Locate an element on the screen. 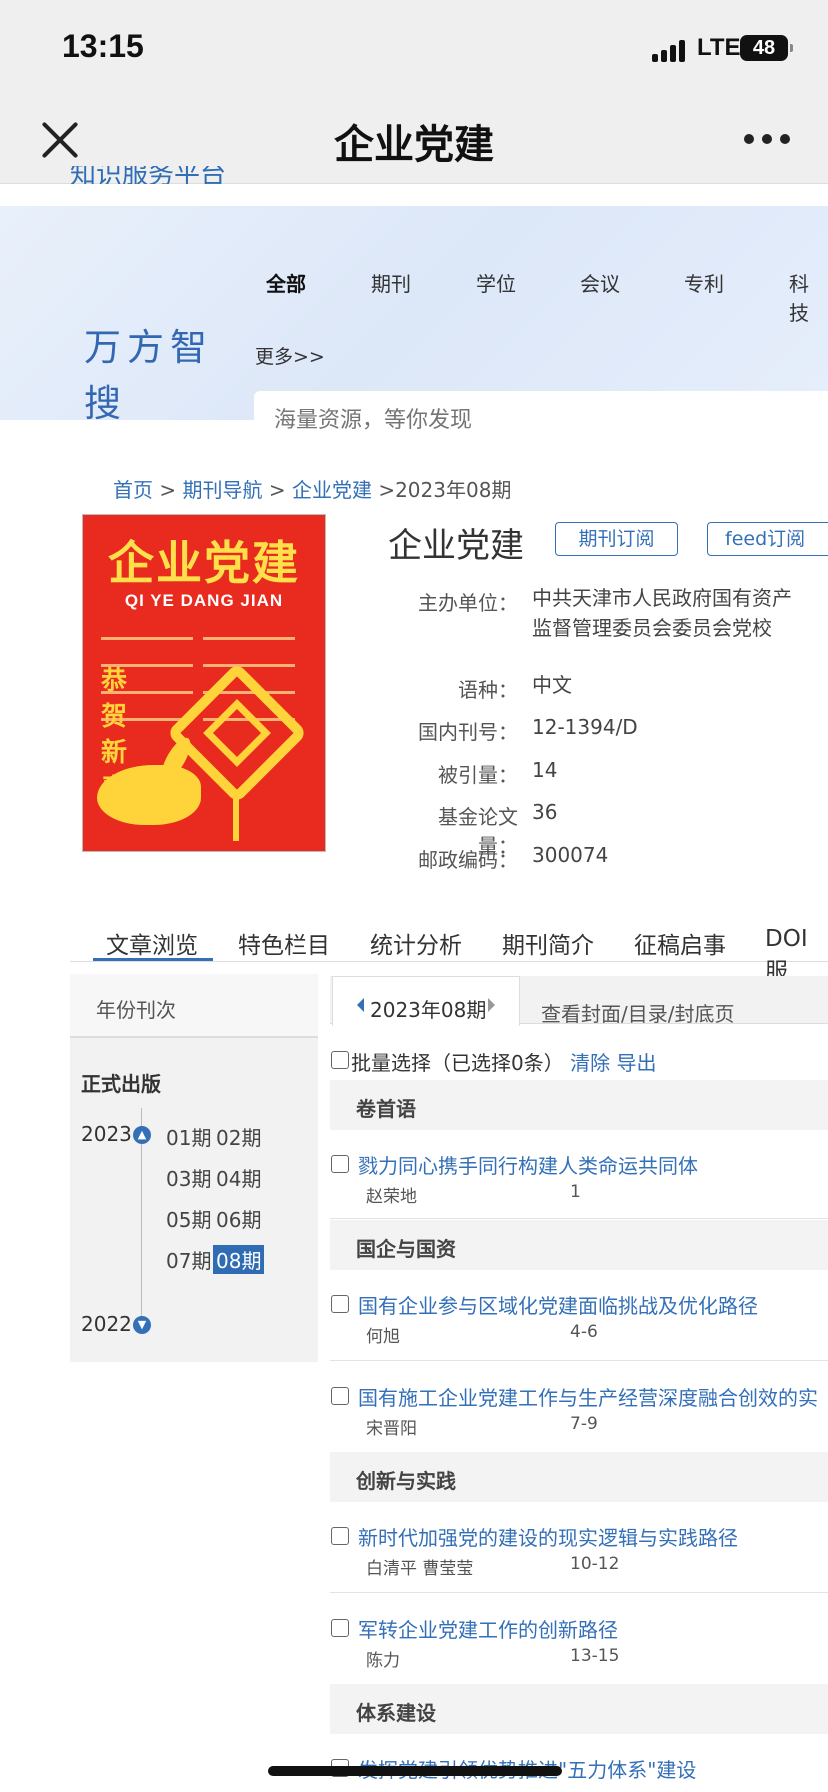  breadcrumb-journal-nav: 期刊导航 is located at coordinates (222, 490).